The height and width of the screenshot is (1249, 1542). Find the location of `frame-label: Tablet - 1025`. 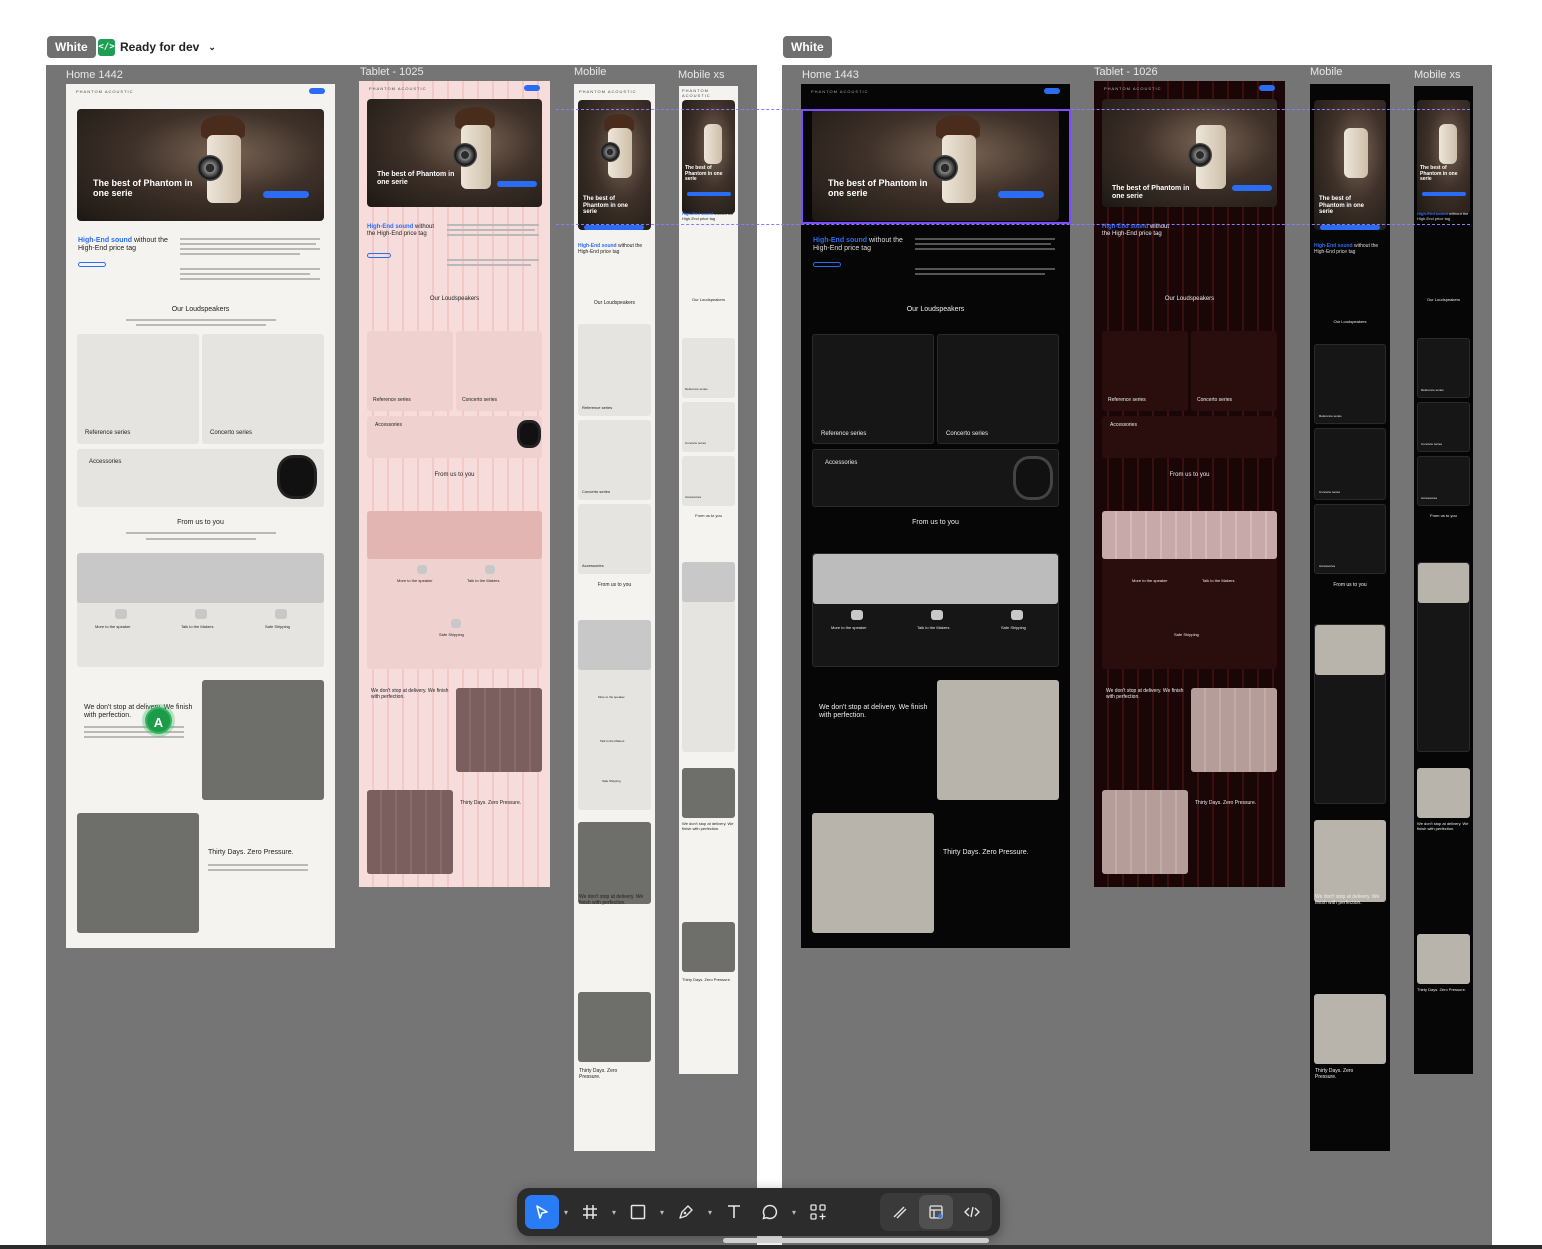

frame-label: Tablet - 1025 is located at coordinates (392, 72).